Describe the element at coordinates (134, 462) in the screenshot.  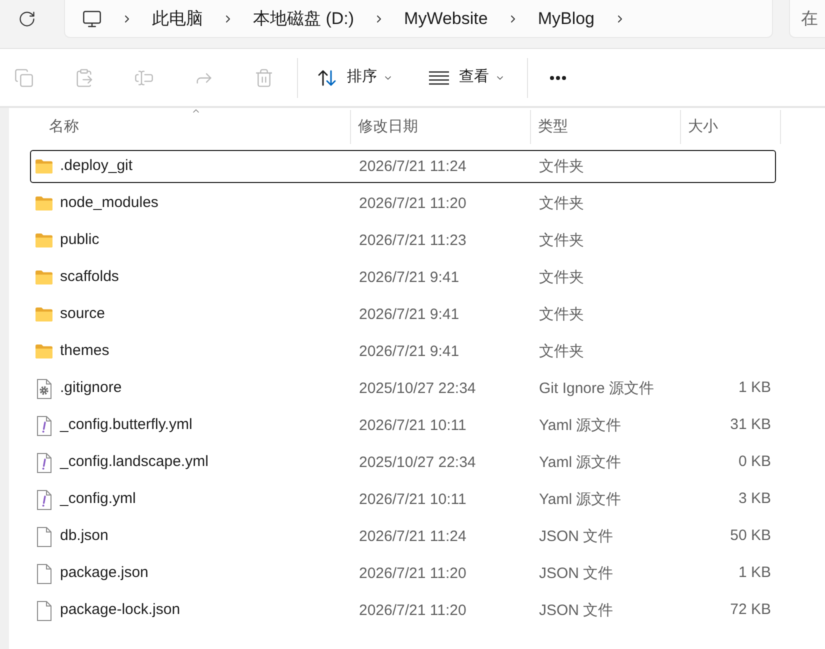
I see `file-name: _config.landscape.yml` at that location.